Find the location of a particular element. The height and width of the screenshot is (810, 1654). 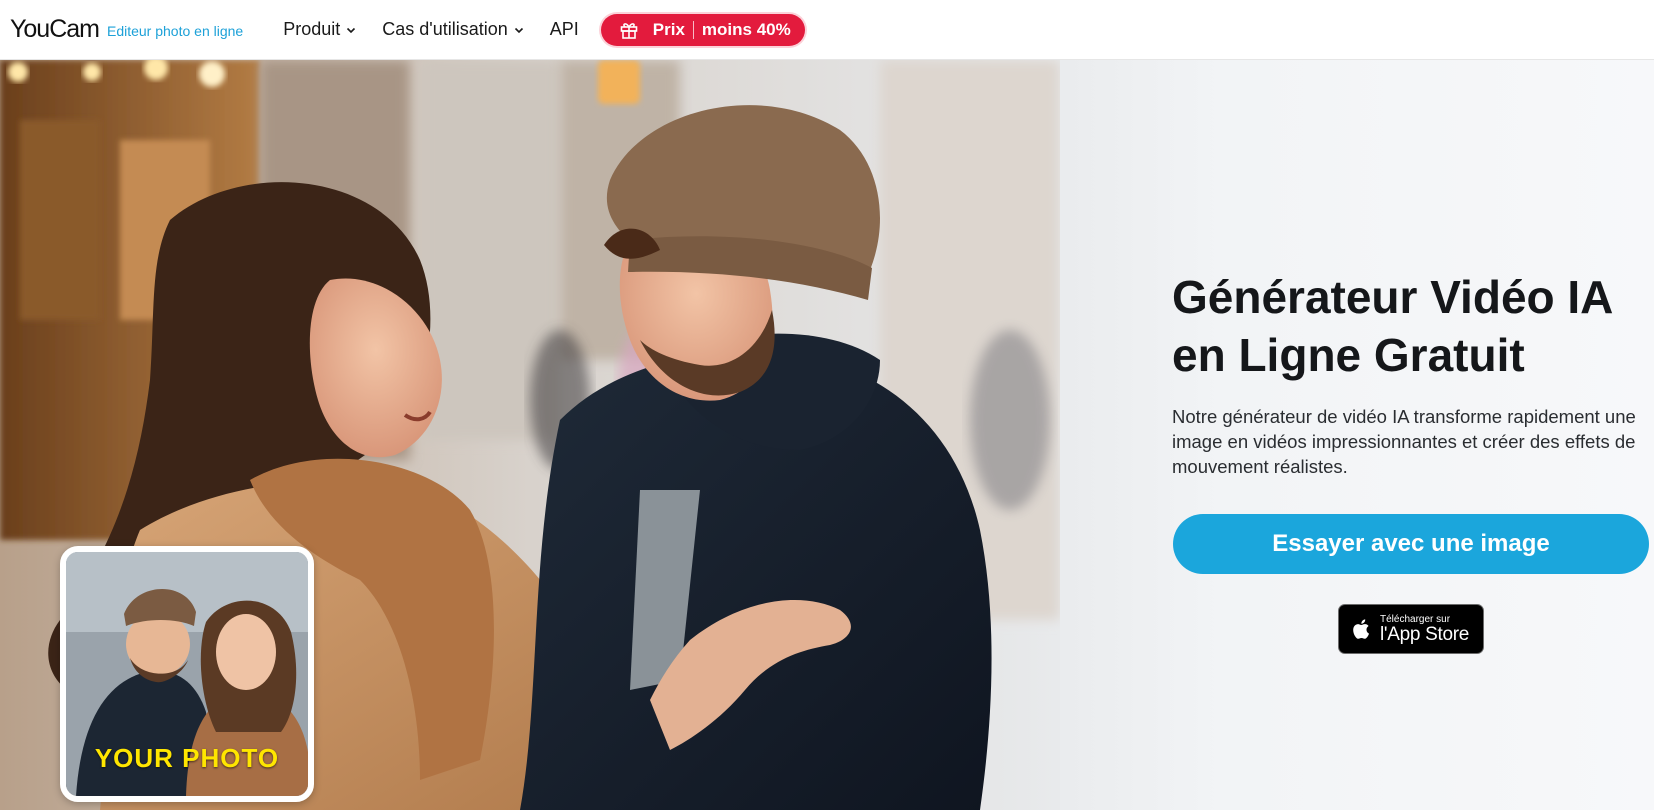

nav-api-label: API is located at coordinates (564, 29).